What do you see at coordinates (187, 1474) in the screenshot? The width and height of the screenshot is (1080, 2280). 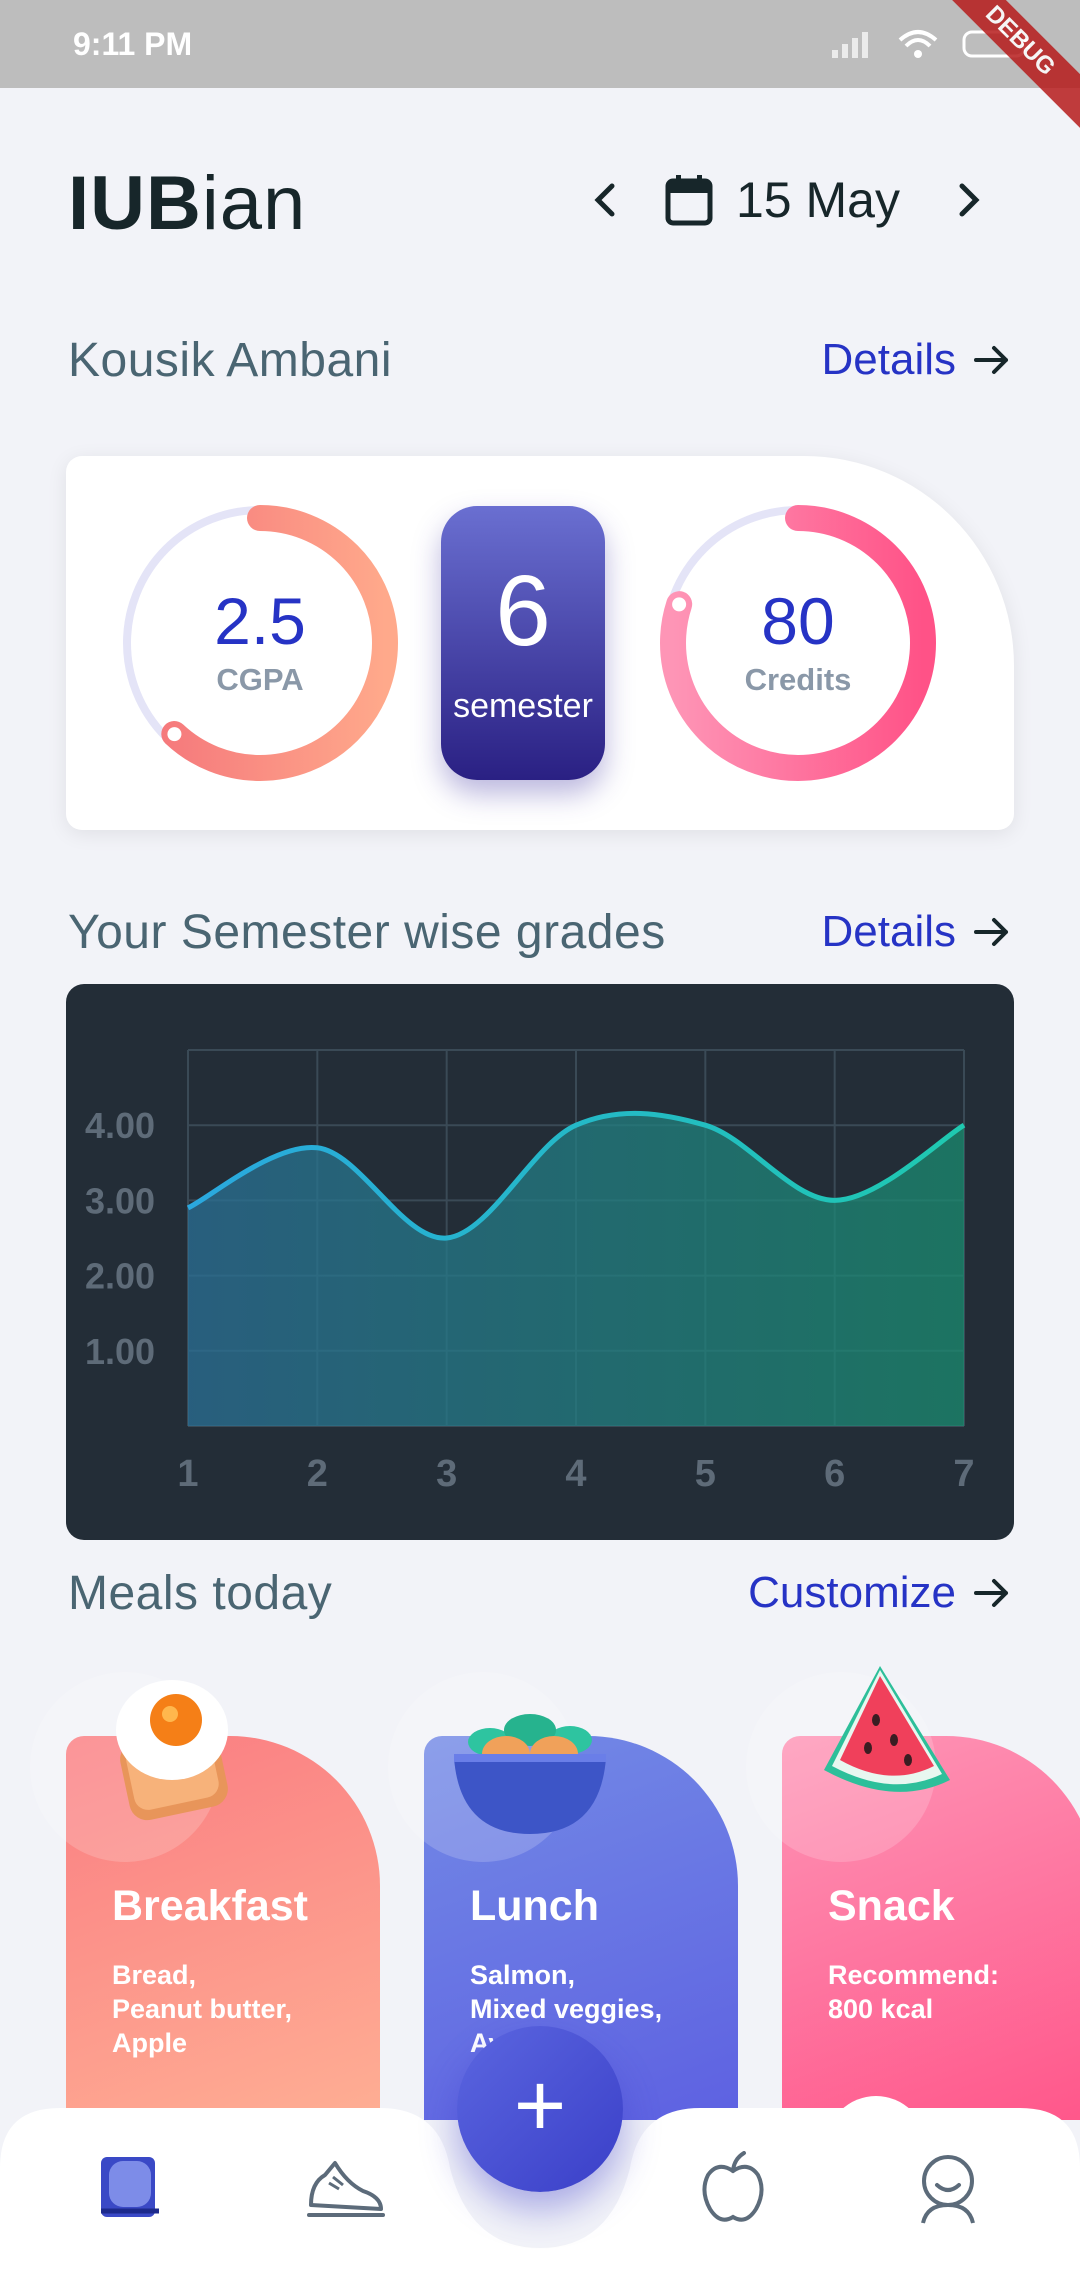 I see `x-tick-label: 1` at bounding box center [187, 1474].